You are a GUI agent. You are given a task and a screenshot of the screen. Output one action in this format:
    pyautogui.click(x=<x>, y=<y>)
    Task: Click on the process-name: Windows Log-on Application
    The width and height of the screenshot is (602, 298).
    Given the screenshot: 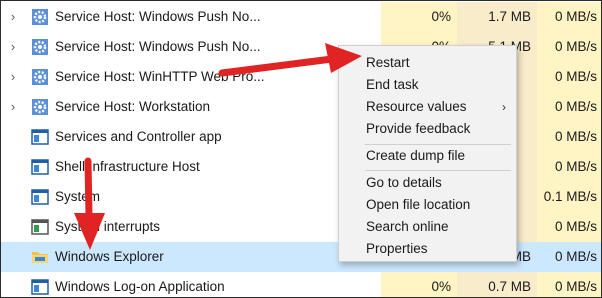 What is the action you would take?
    pyautogui.click(x=140, y=286)
    